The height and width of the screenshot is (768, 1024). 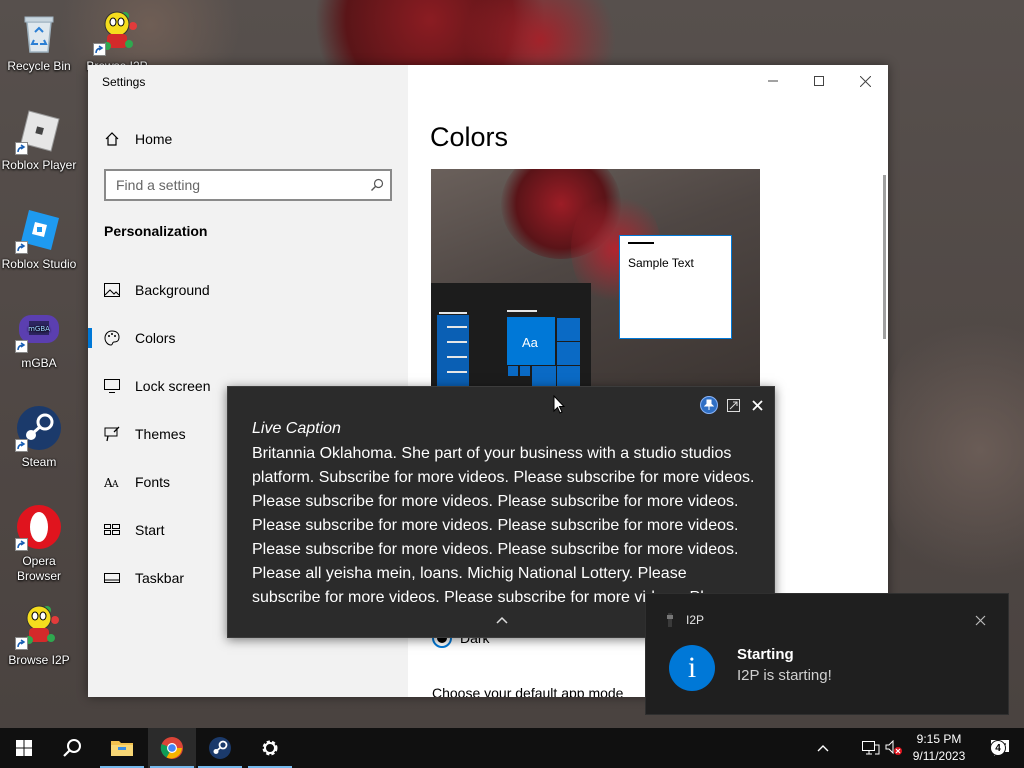 I want to click on mouse-cursor-icon, so click(x=559, y=404).